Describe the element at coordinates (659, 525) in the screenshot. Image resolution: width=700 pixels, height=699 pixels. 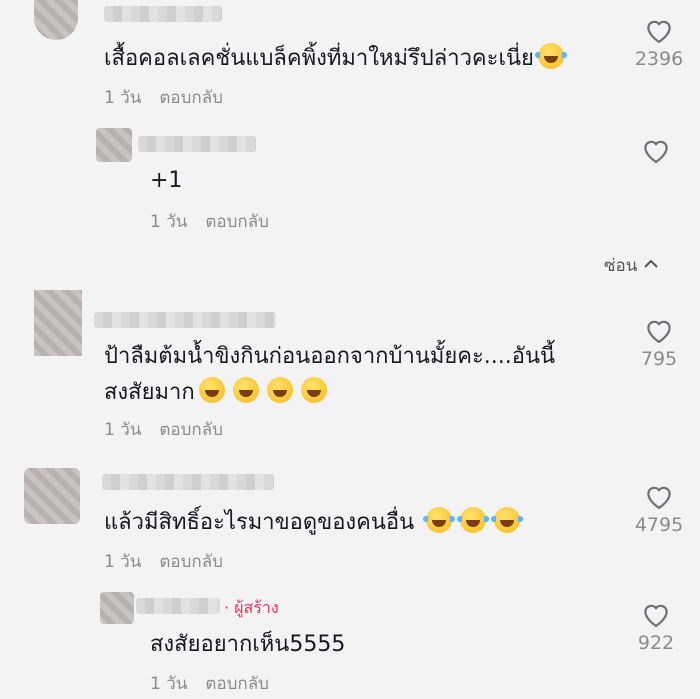
I see `like-count: 4795` at that location.